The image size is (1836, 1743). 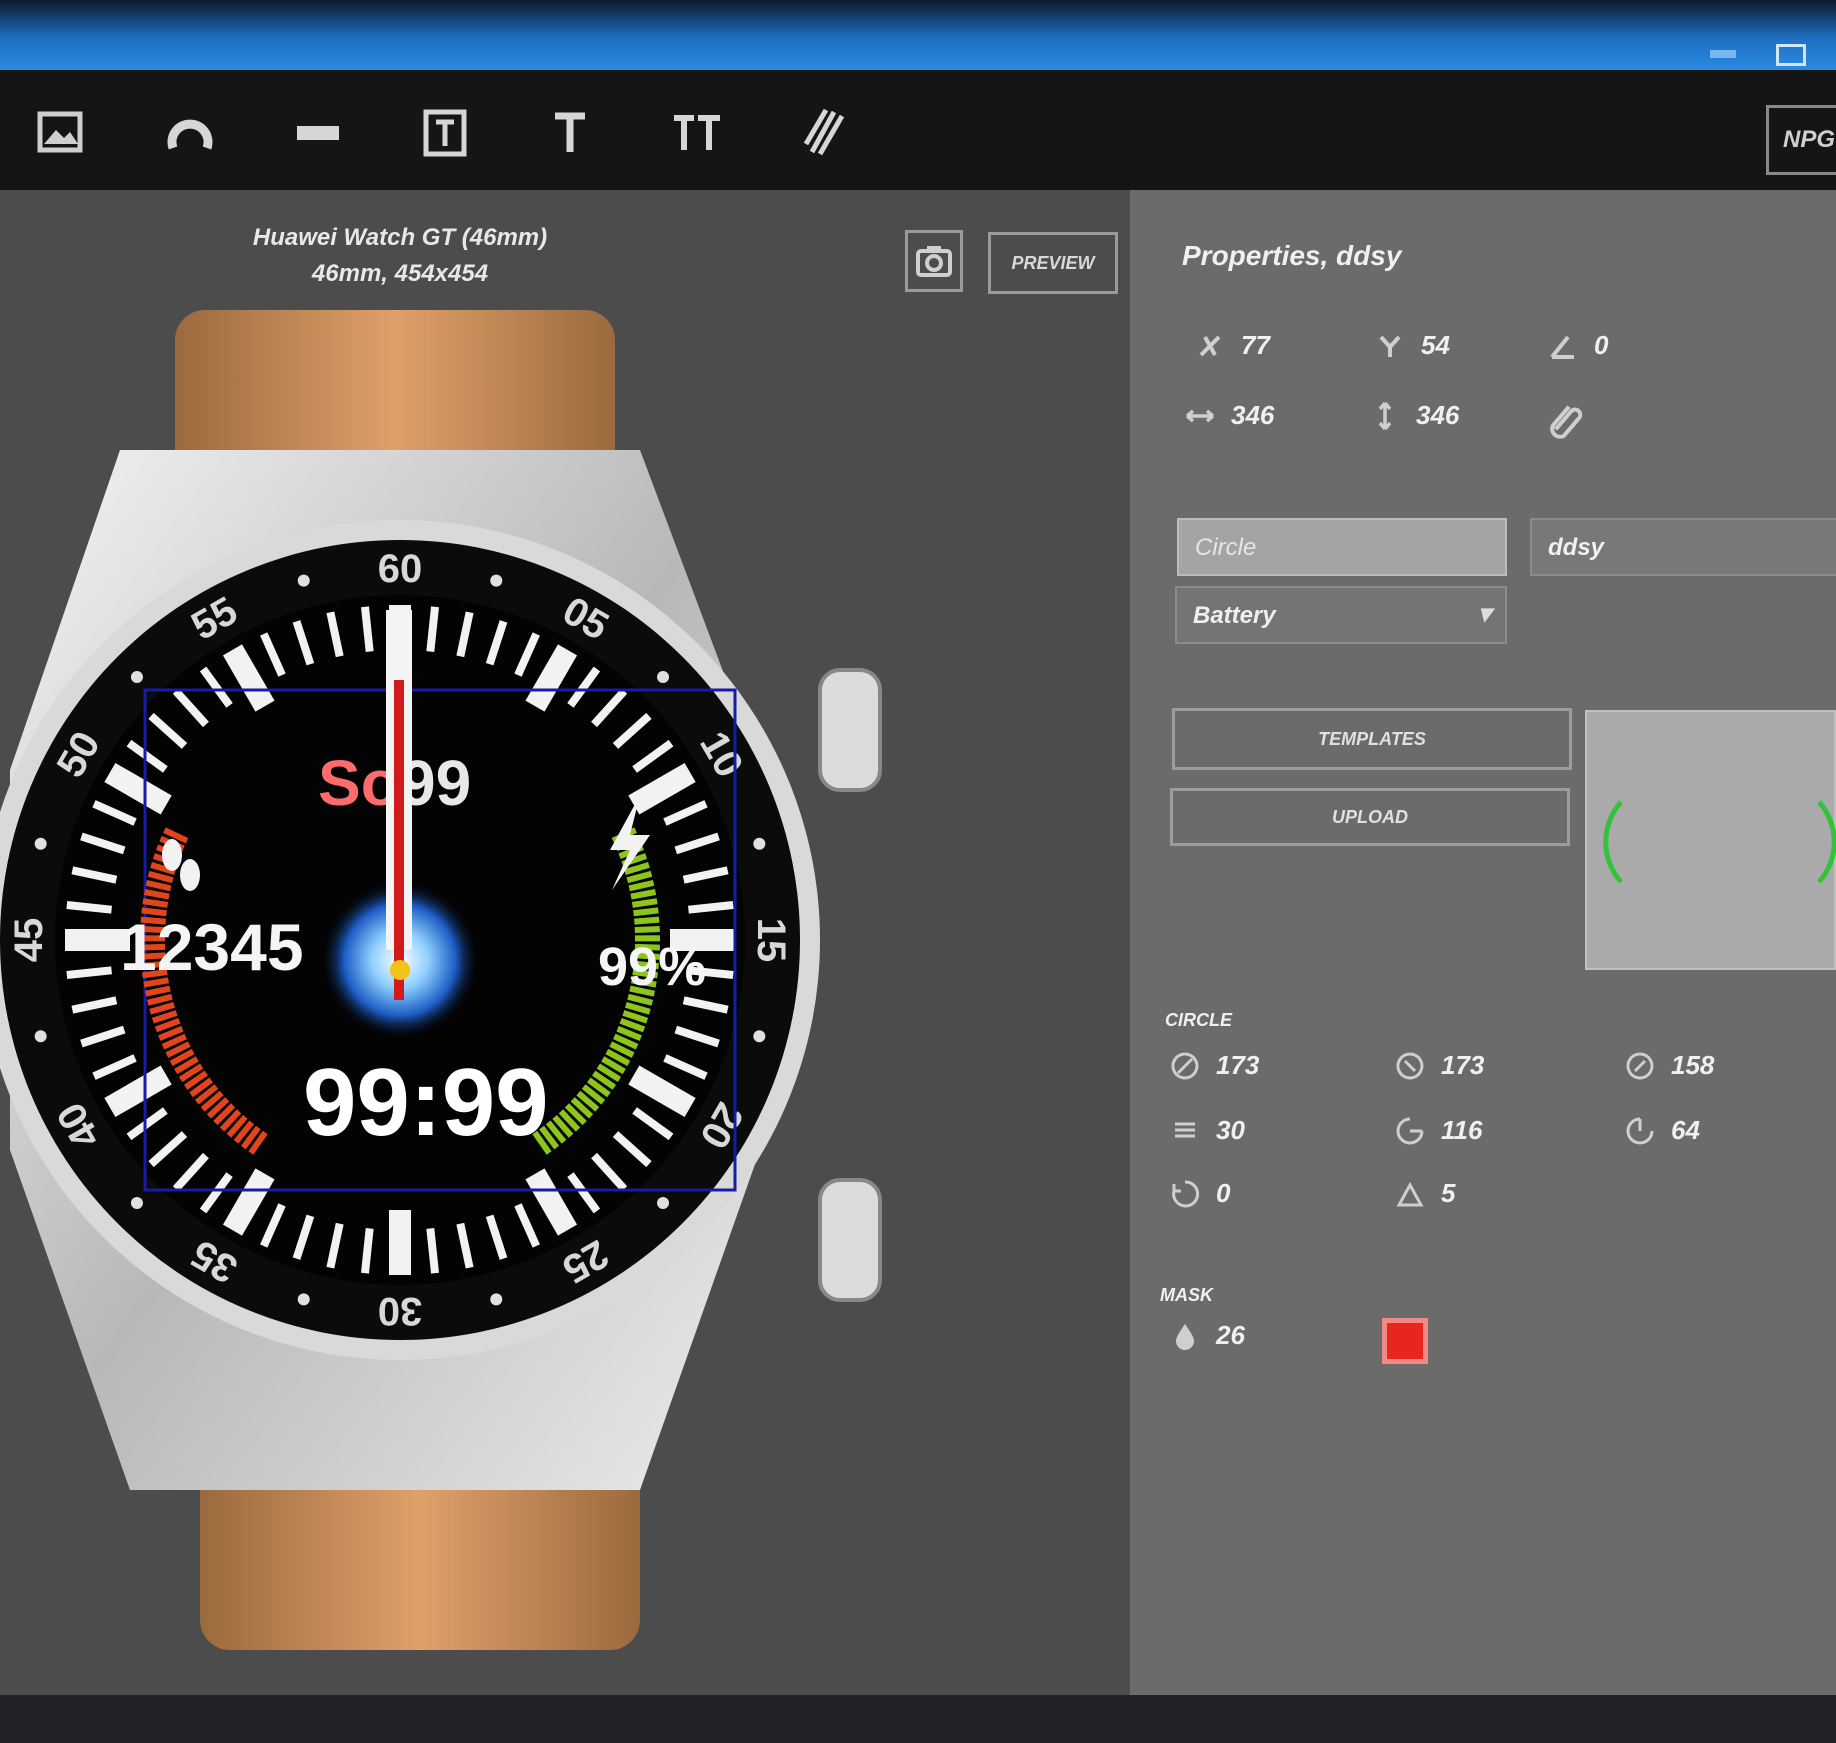 I want to click on crown-bottom, so click(x=850, y=1240).